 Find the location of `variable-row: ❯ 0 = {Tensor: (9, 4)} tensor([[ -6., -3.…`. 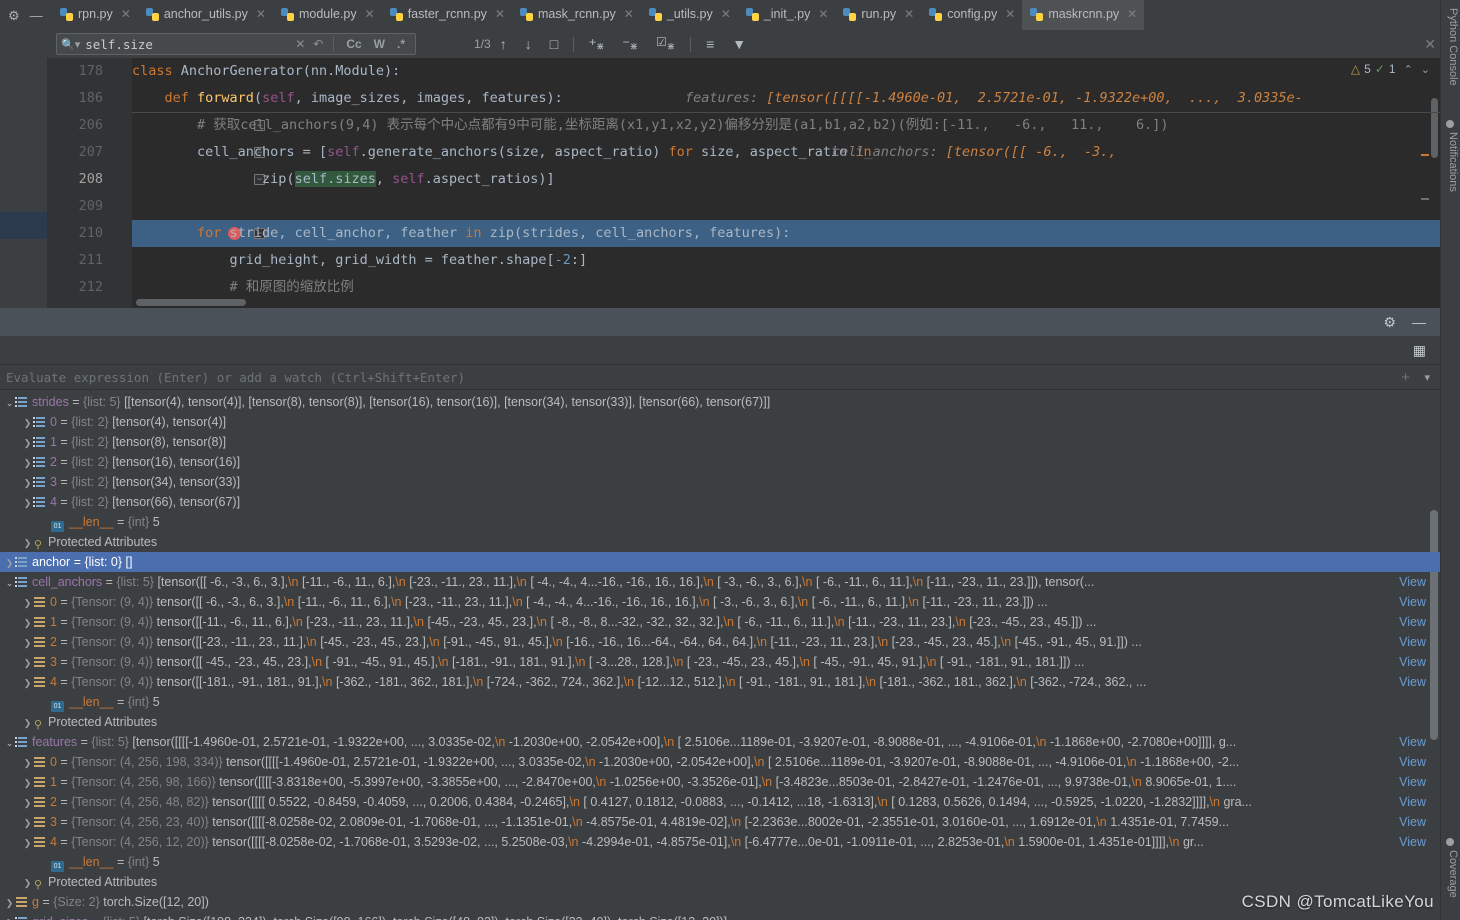

variable-row: ❯ 0 = {Tensor: (9, 4)} tensor([[ -6., -3.… is located at coordinates (720, 602).